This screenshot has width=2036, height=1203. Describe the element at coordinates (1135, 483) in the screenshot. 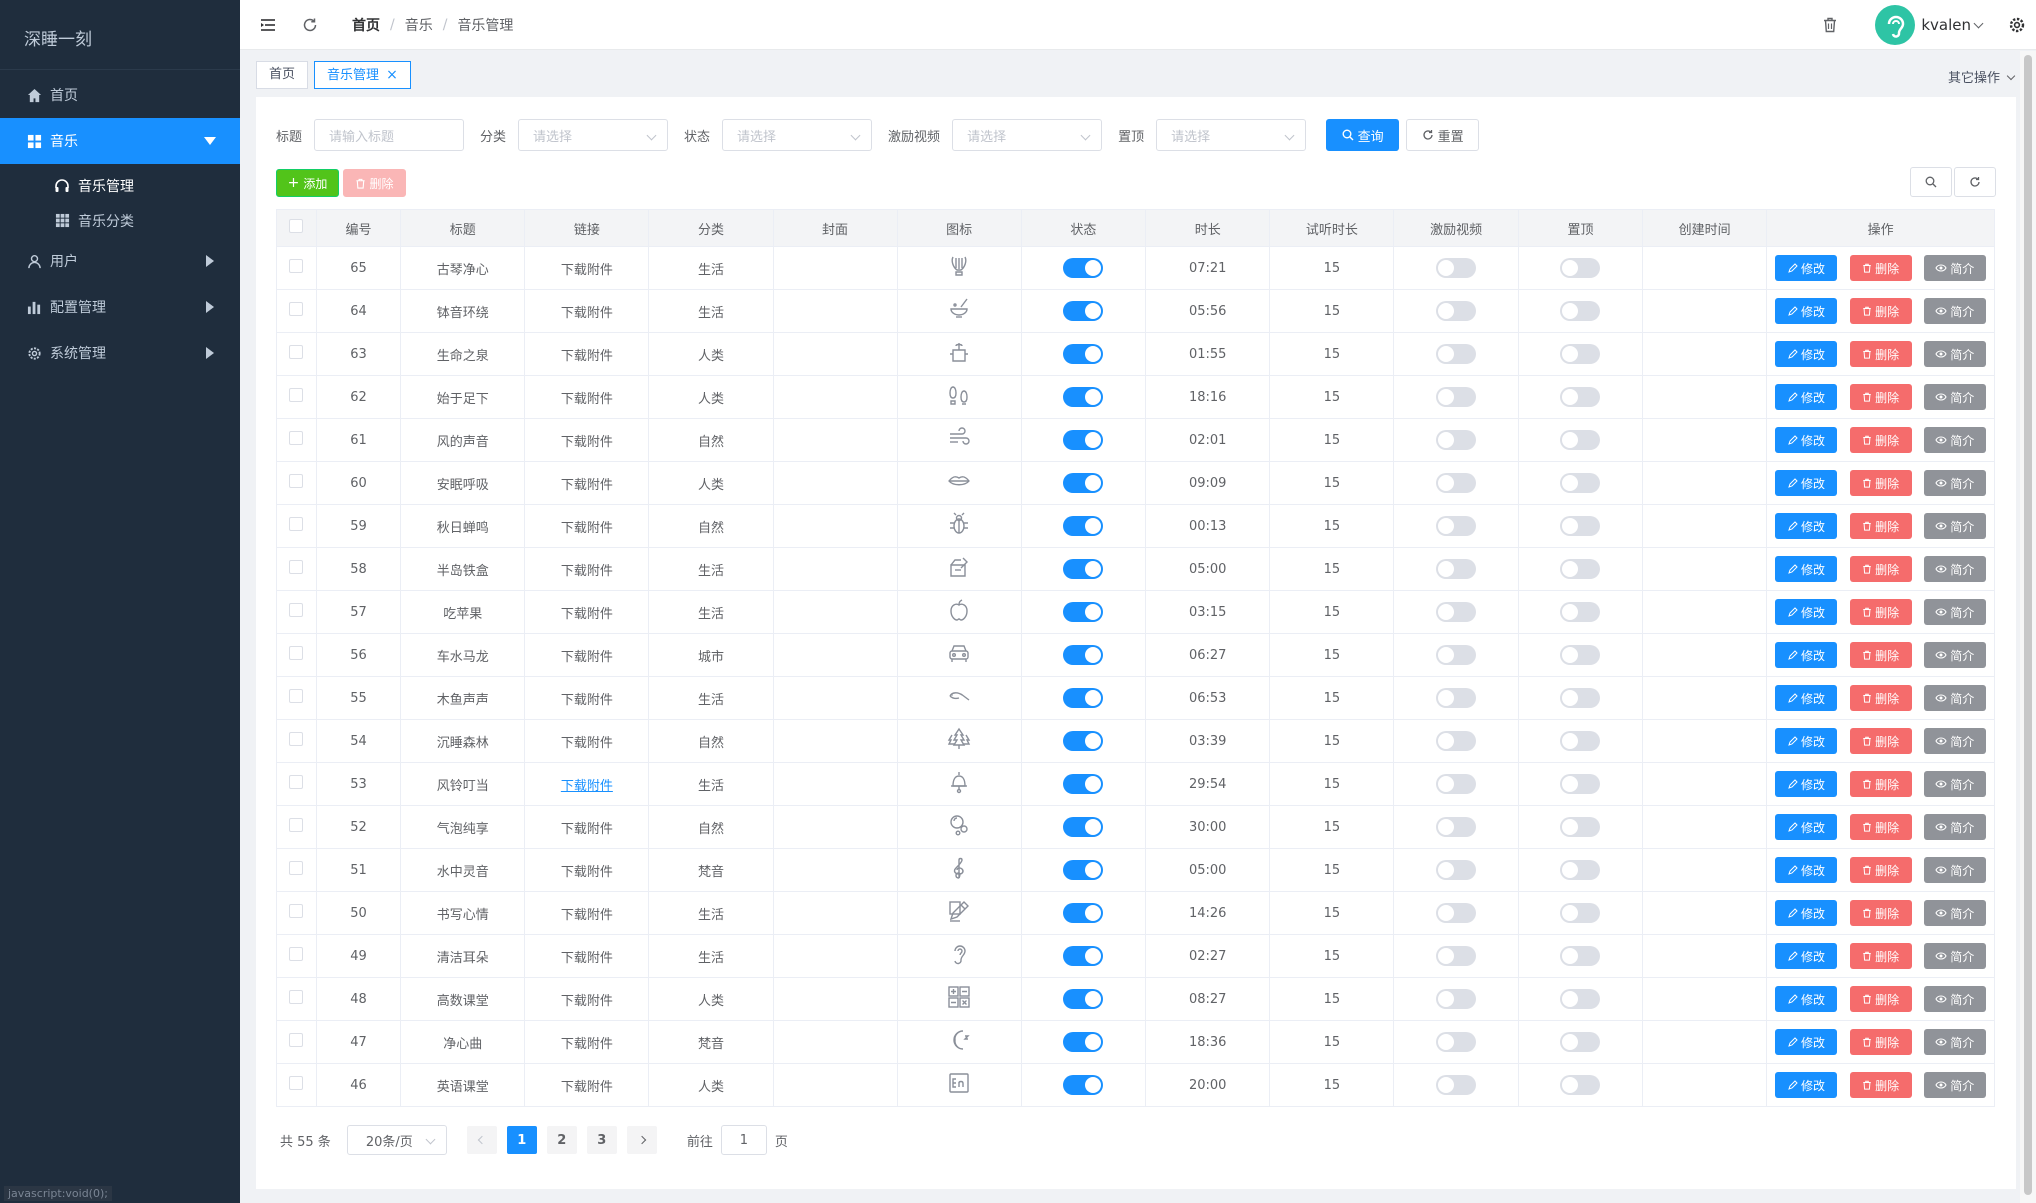

I see `table-row: 60 安眠呼吸 下载附件 人类 09:09 15 修改 删除 简介` at that location.